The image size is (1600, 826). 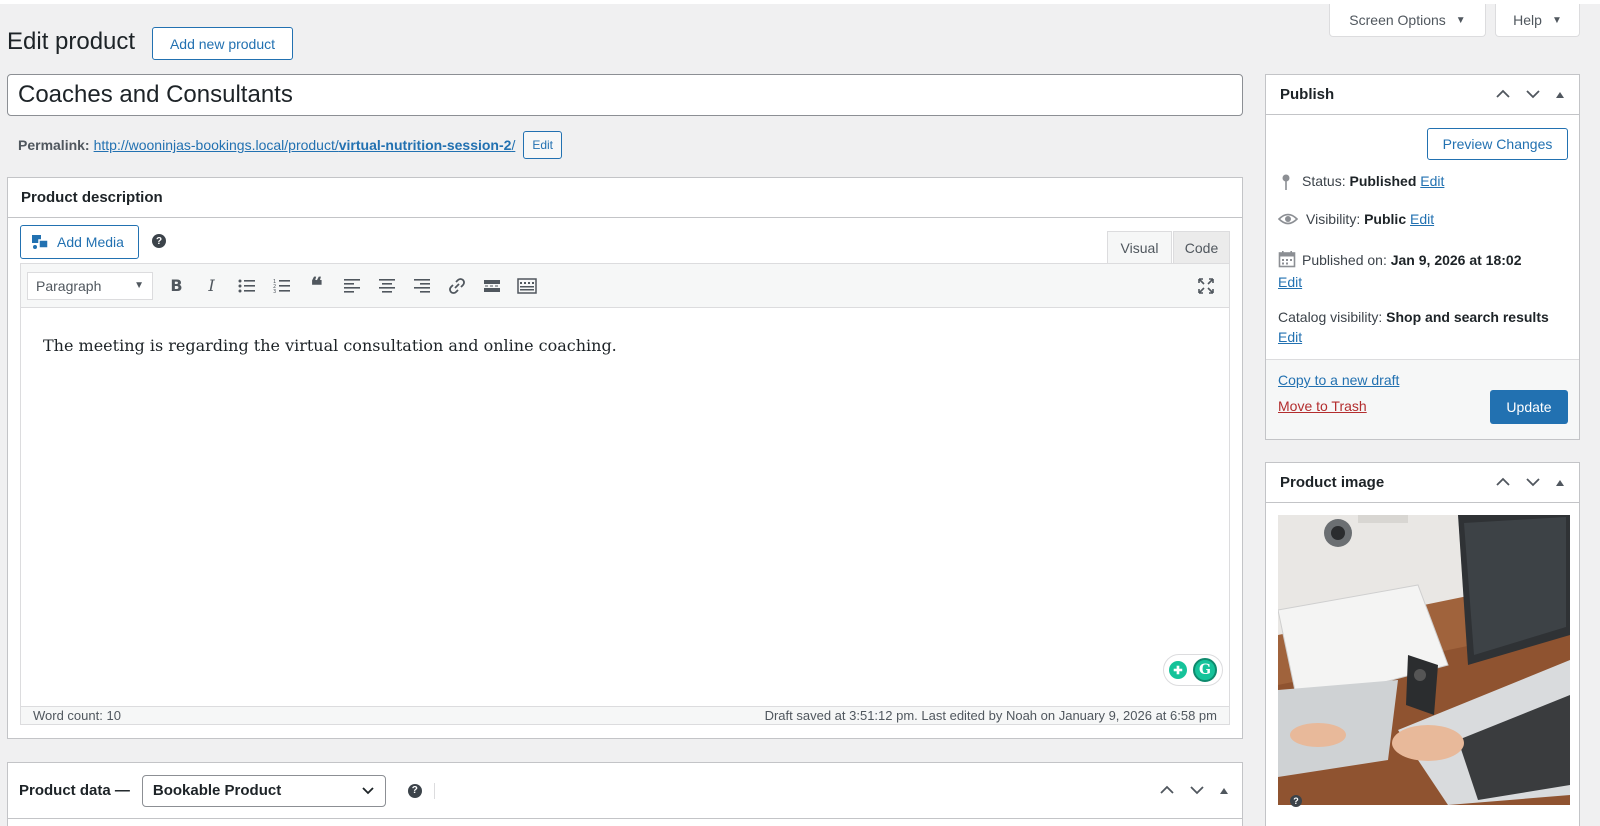 What do you see at coordinates (1407, 20) in the screenshot?
I see `screen-options-button: Screen Options ▼` at bounding box center [1407, 20].